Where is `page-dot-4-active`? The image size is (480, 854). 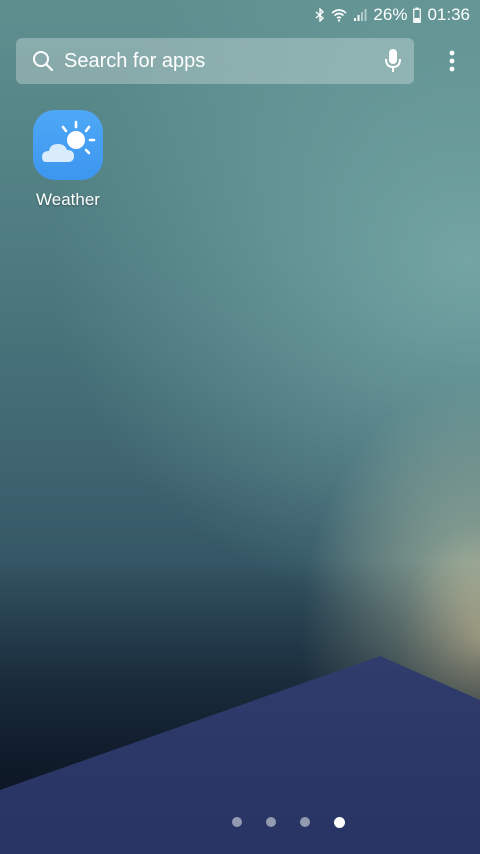 page-dot-4-active is located at coordinates (339, 822).